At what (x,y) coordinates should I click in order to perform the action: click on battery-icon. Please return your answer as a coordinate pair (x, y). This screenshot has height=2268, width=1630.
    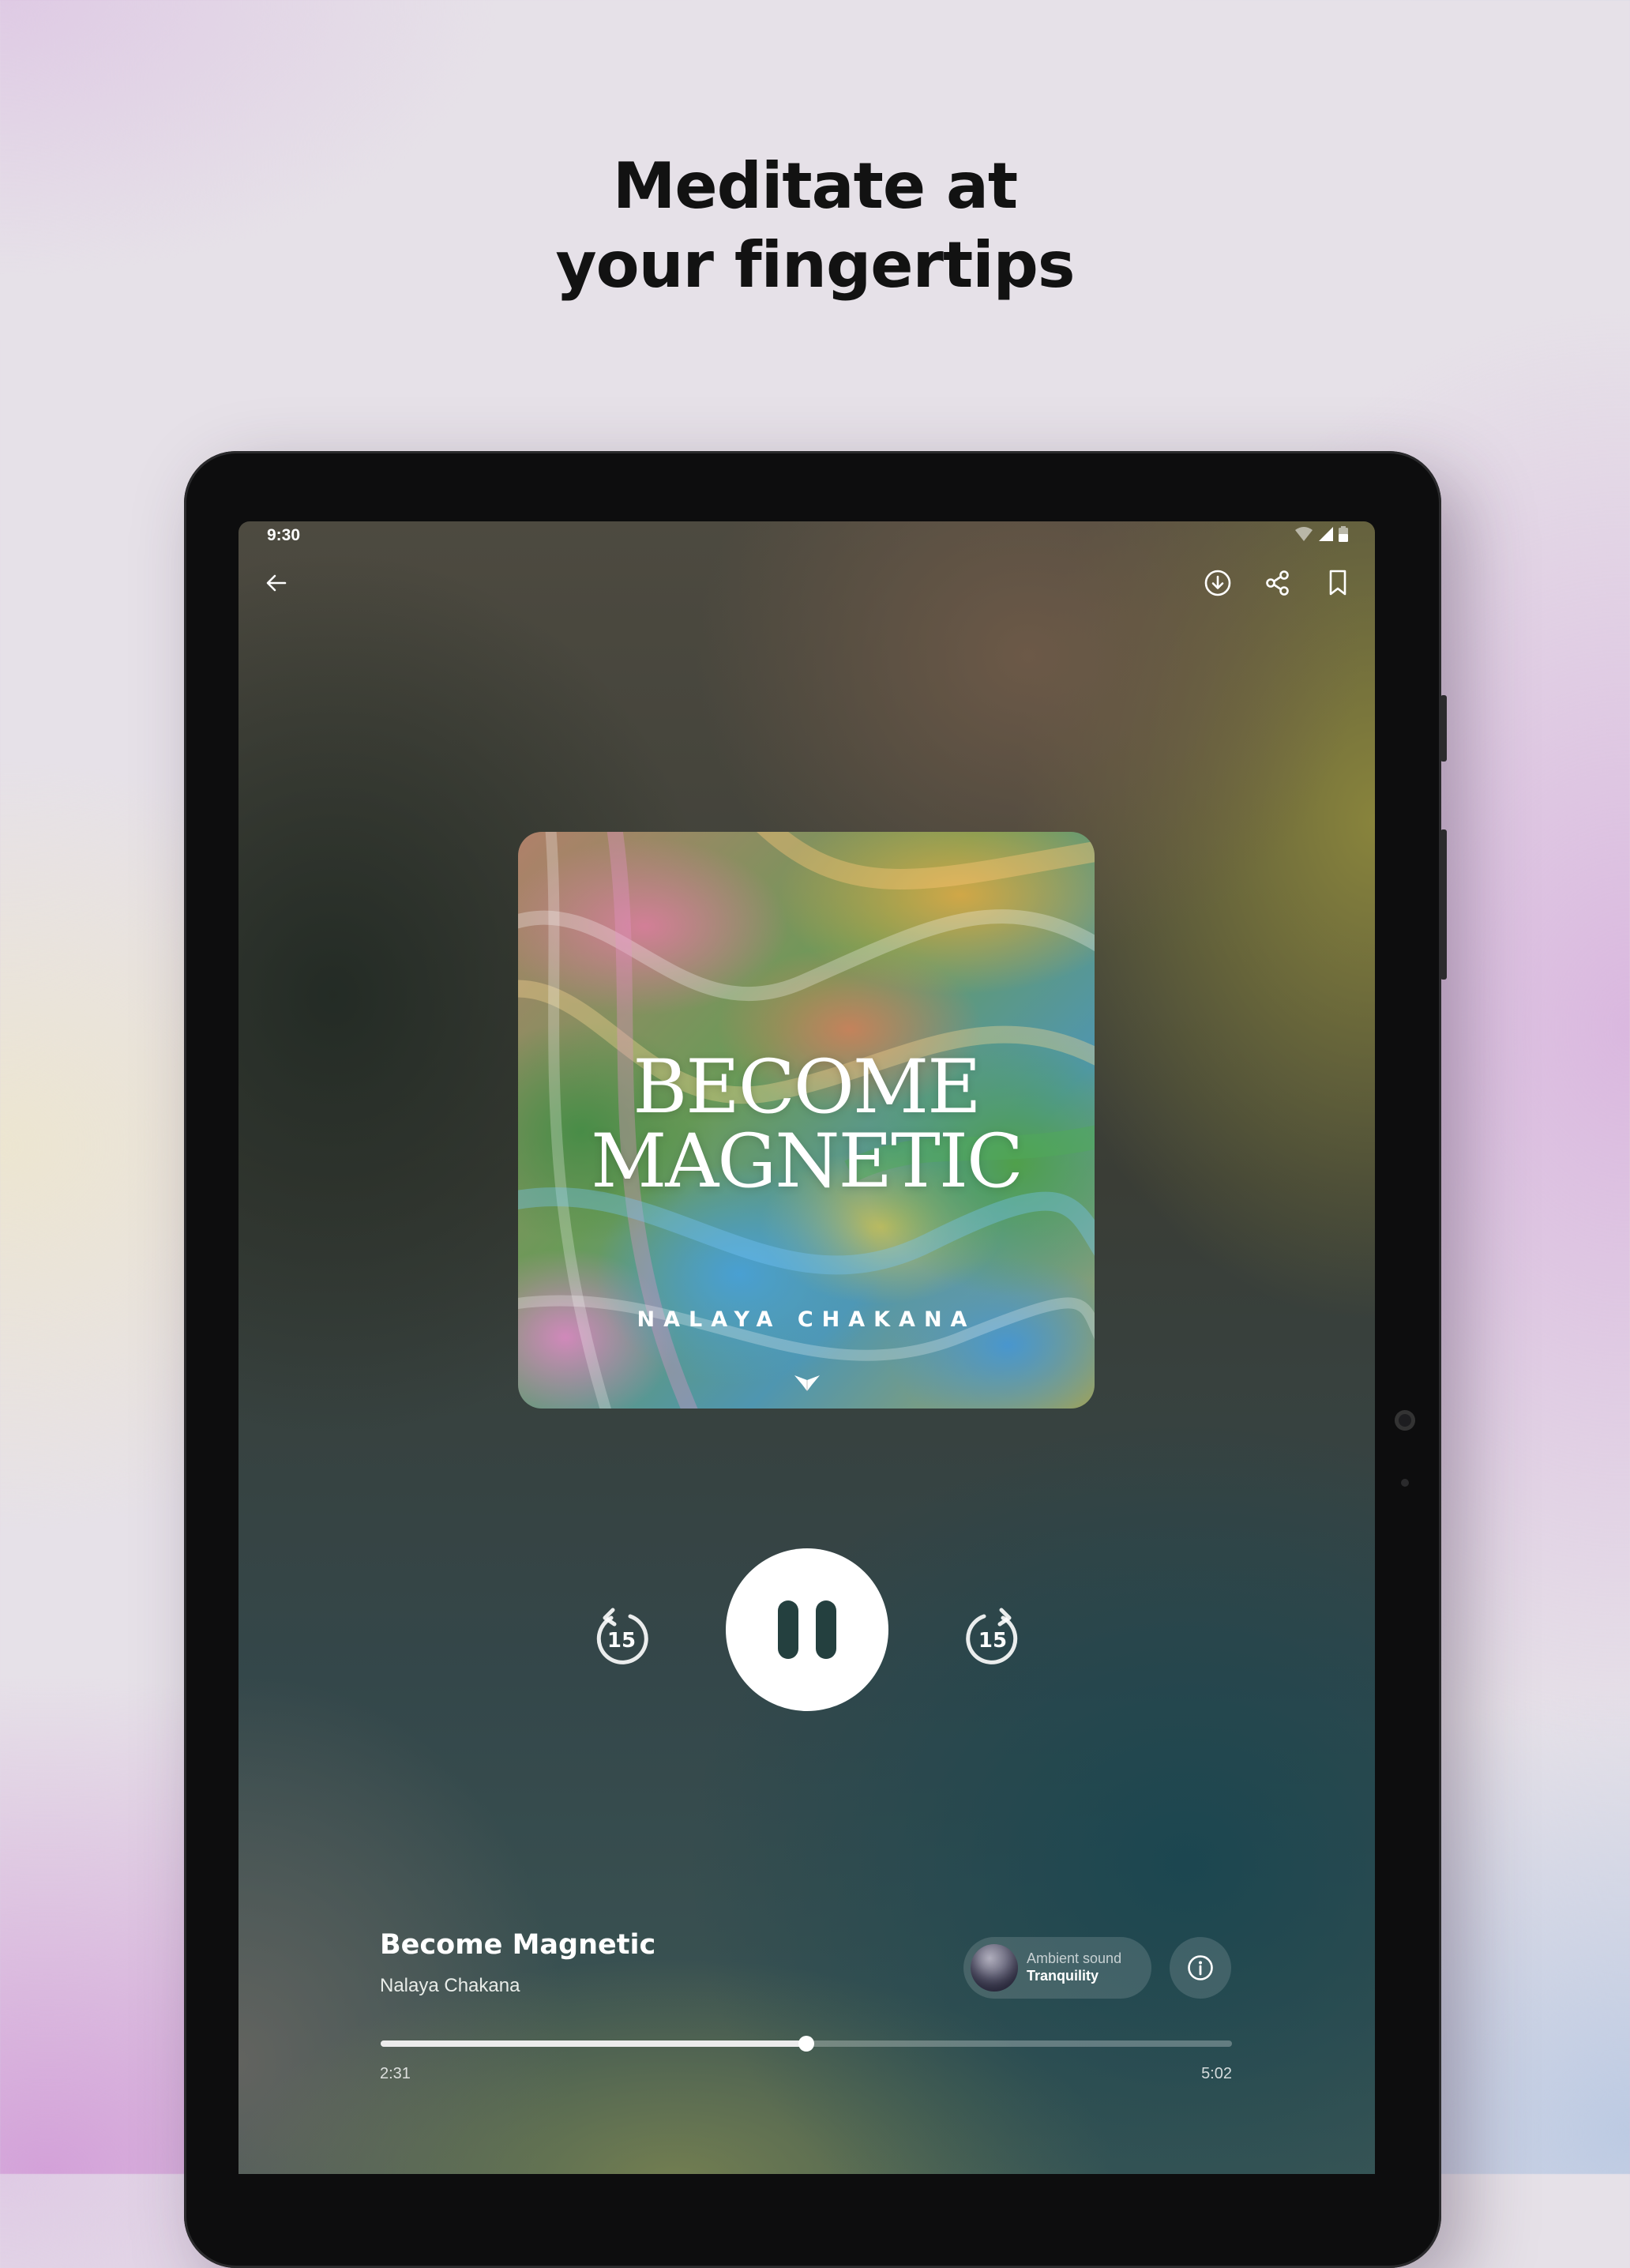
    Looking at the image, I should click on (1343, 534).